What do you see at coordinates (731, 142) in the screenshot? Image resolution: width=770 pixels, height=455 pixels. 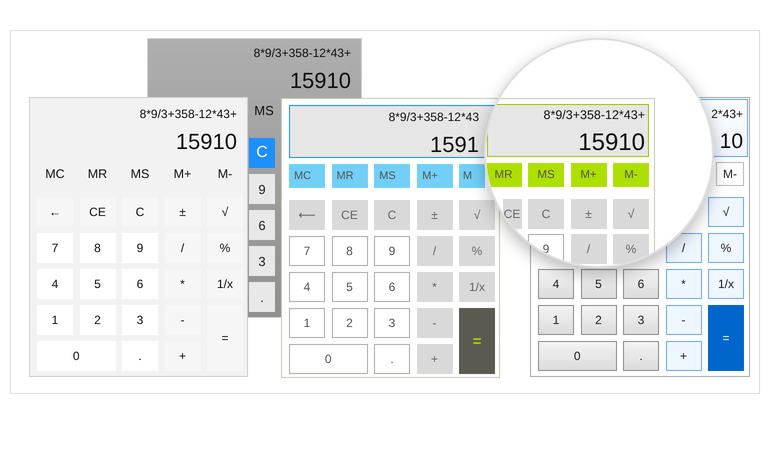 I see `result-text: 10` at bounding box center [731, 142].